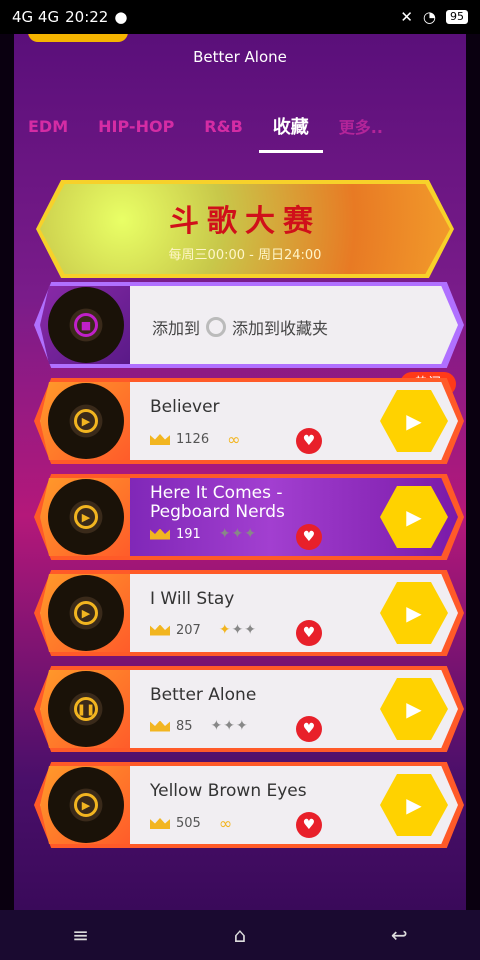 This screenshot has width=480, height=960. I want to click on song-row: ❚❚ Better Alone 85 ✦✦✦ ♥ ▶, so click(249, 709).